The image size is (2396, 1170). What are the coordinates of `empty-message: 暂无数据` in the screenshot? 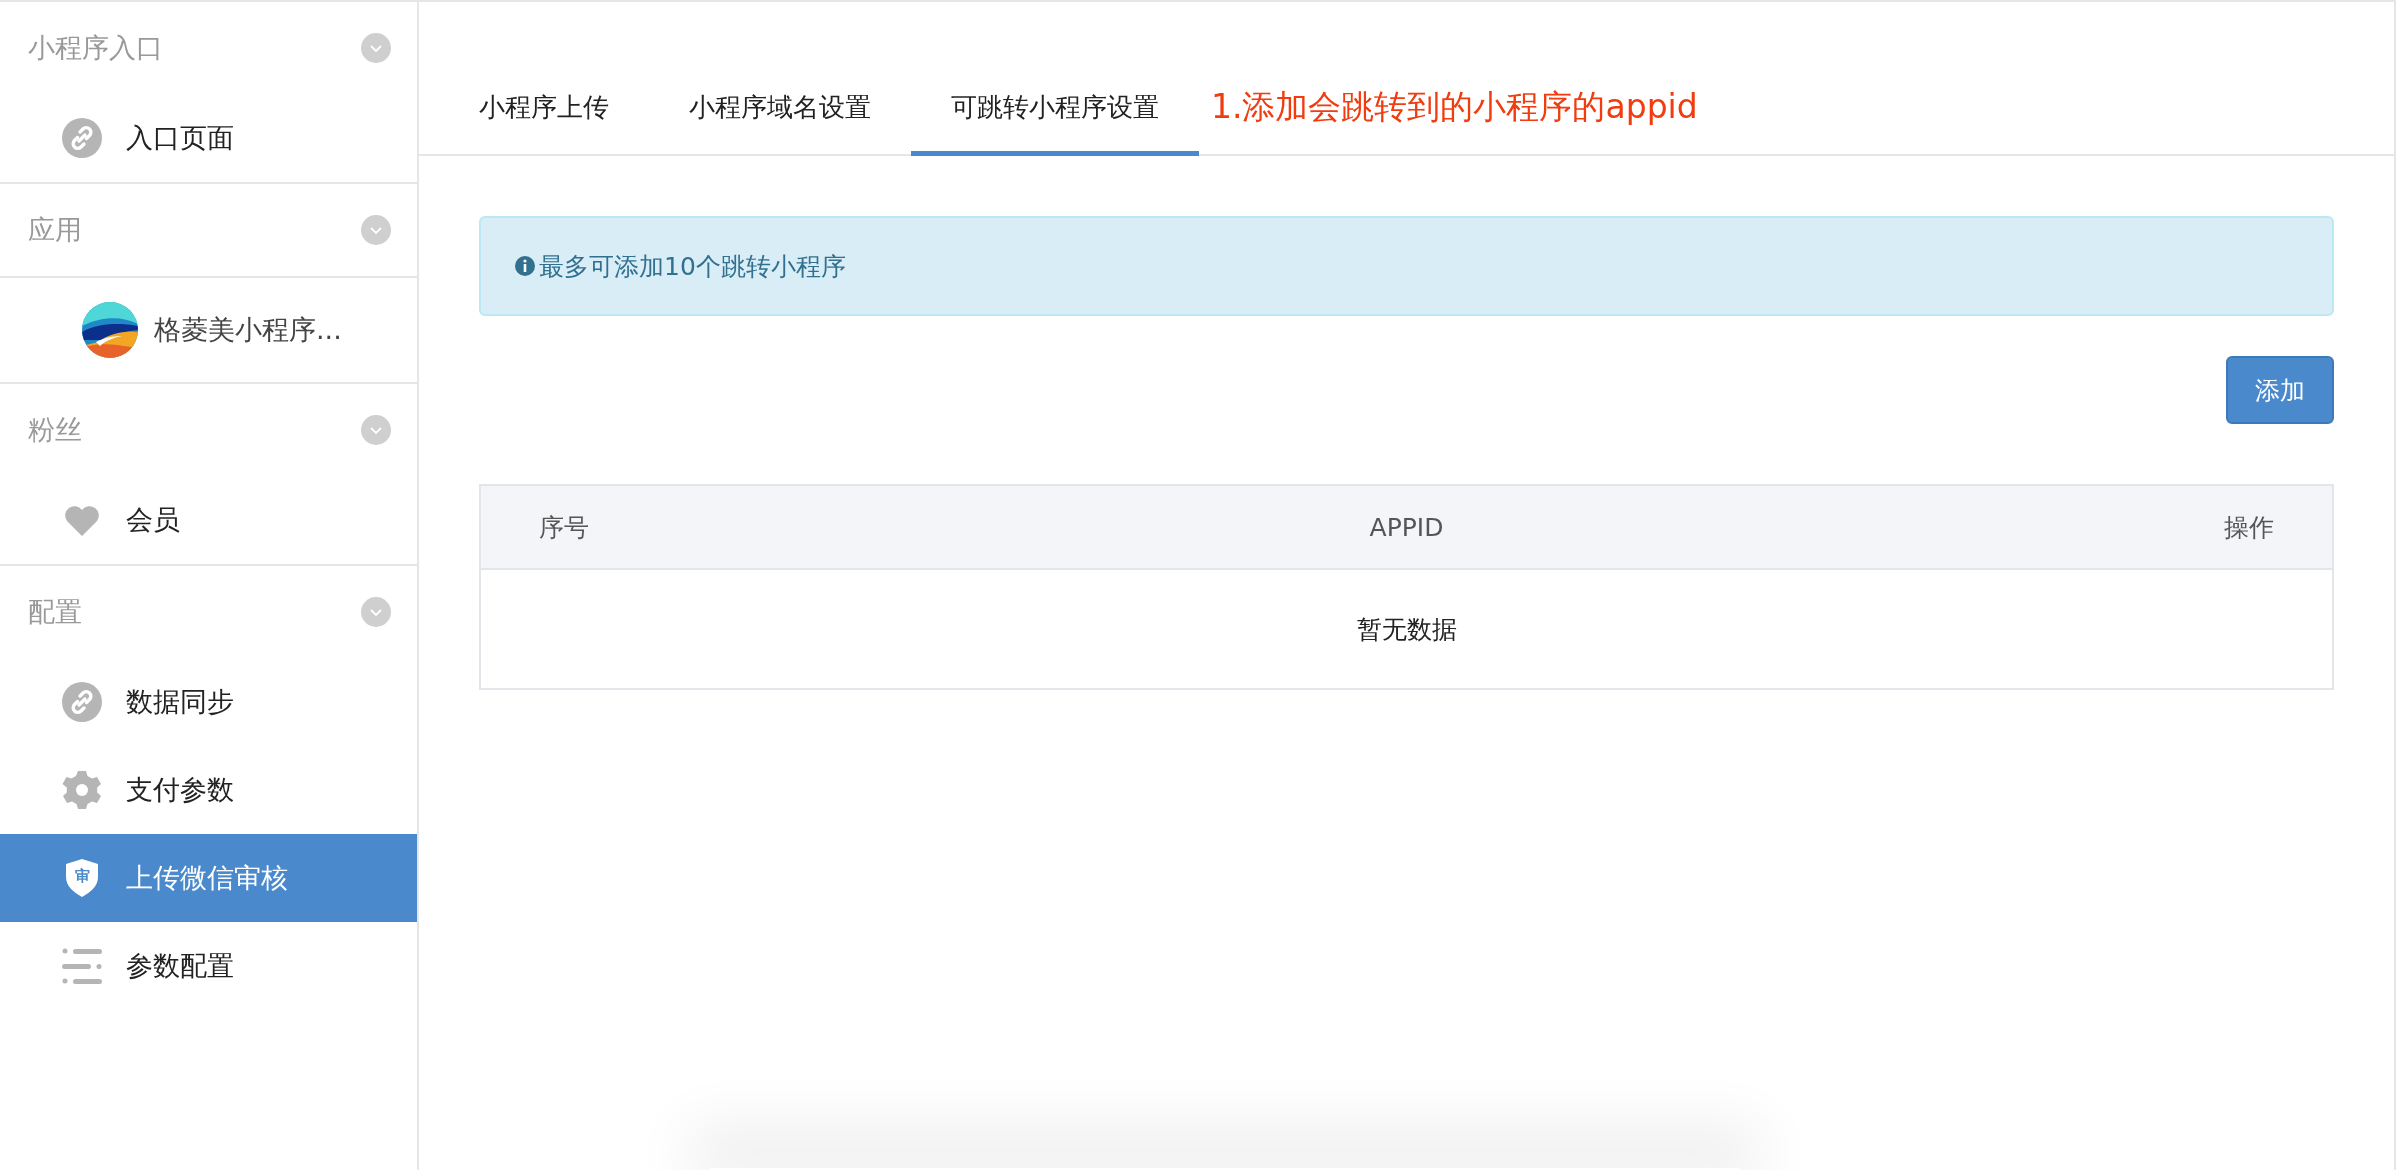 It's located at (1406, 629).